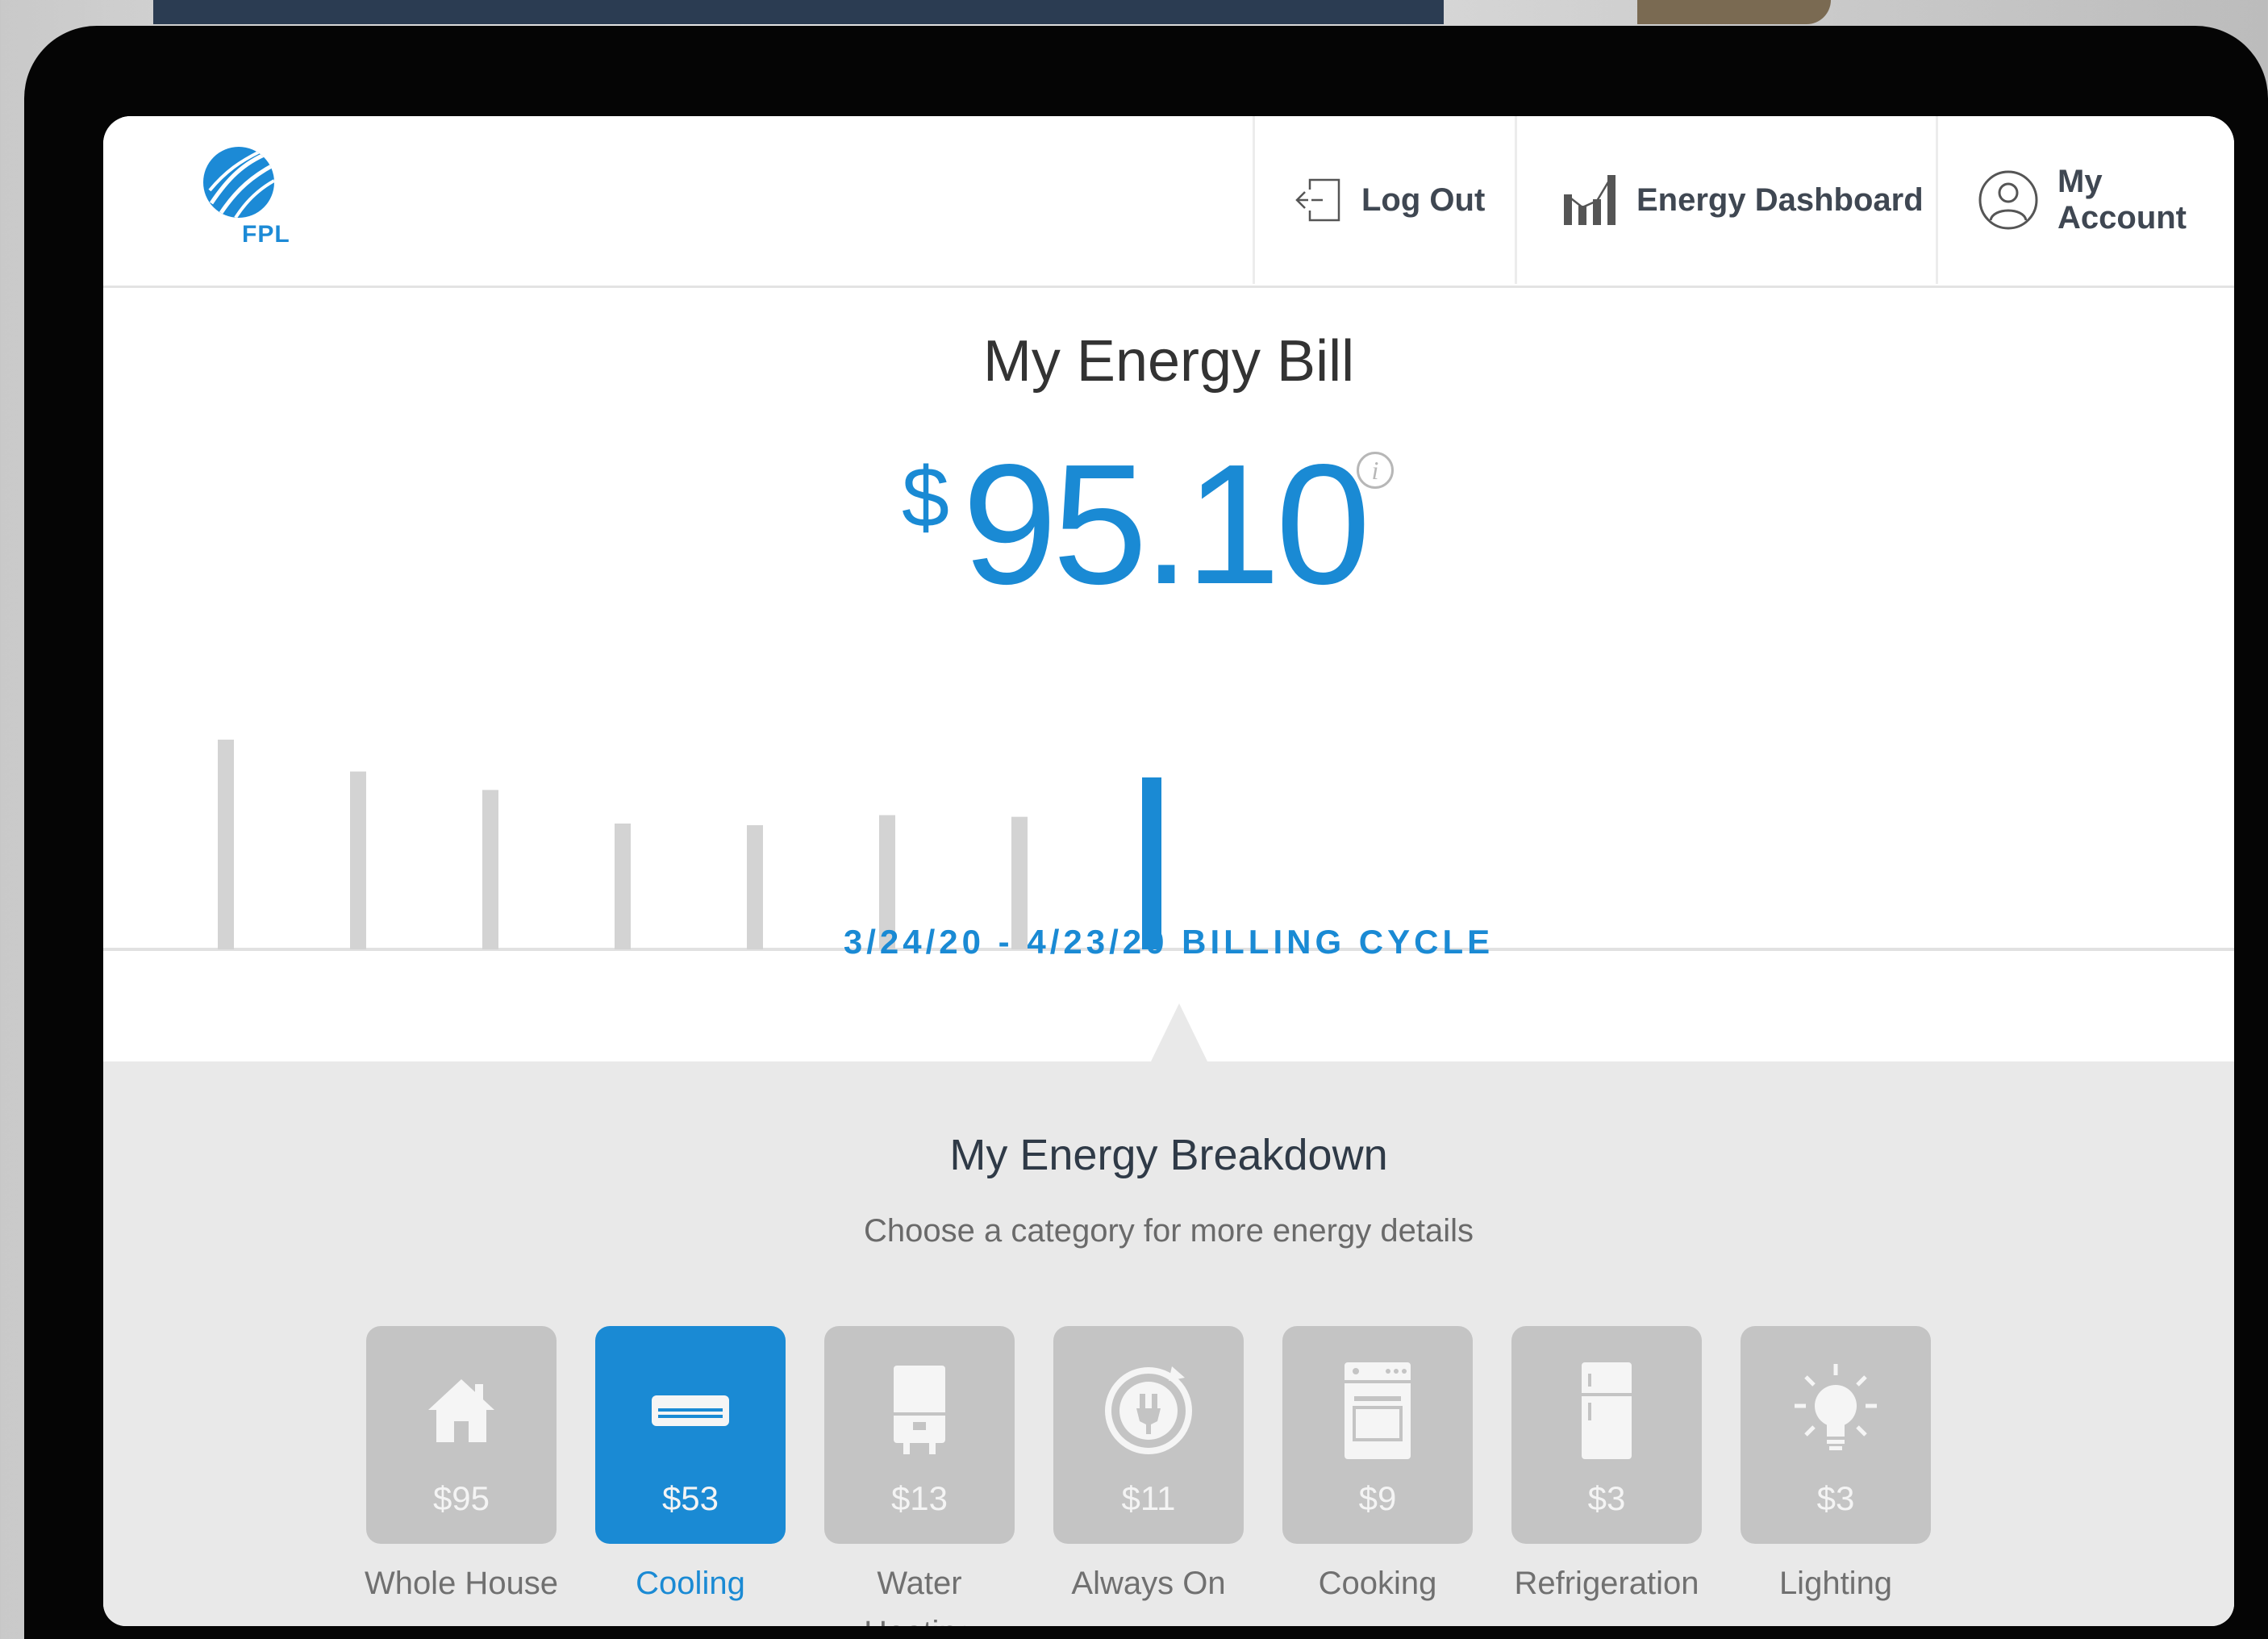 This screenshot has width=2268, height=1639. Describe the element at coordinates (1168, 361) in the screenshot. I see `page-title: My Energy Bill` at that location.